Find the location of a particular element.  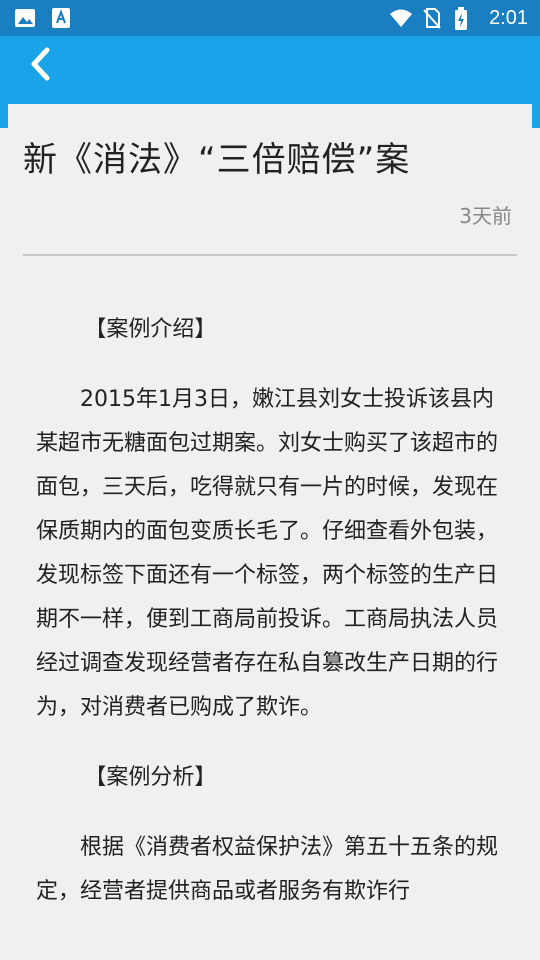

wifi-icon is located at coordinates (401, 18).